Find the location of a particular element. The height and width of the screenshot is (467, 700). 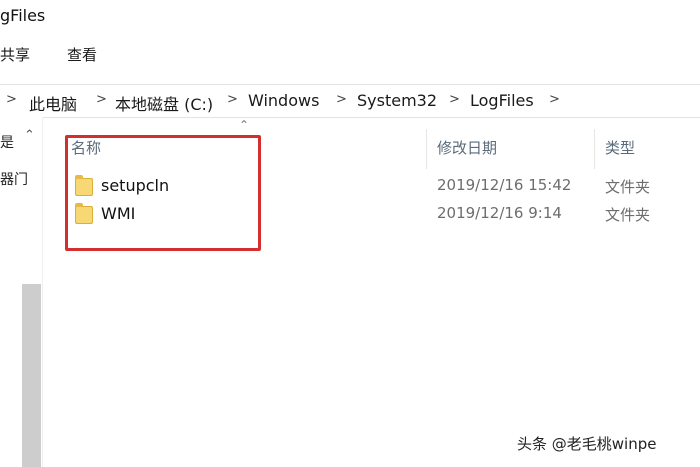

column-type: 类型 is located at coordinates (620, 147).